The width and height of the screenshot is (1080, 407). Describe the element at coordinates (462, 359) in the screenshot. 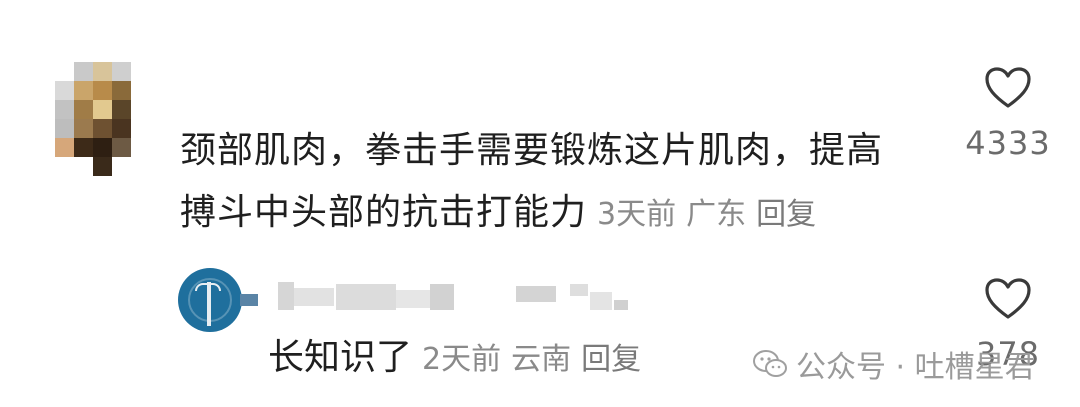

I see `reply-time: 2天前` at that location.